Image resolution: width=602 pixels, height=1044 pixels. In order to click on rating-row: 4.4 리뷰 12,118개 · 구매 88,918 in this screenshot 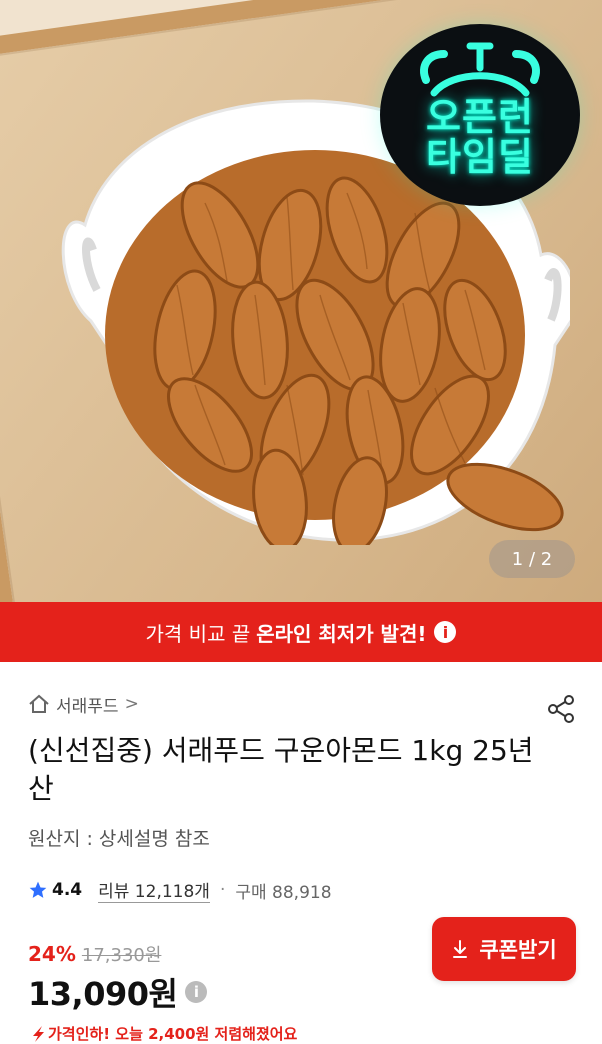, I will do `click(303, 890)`.